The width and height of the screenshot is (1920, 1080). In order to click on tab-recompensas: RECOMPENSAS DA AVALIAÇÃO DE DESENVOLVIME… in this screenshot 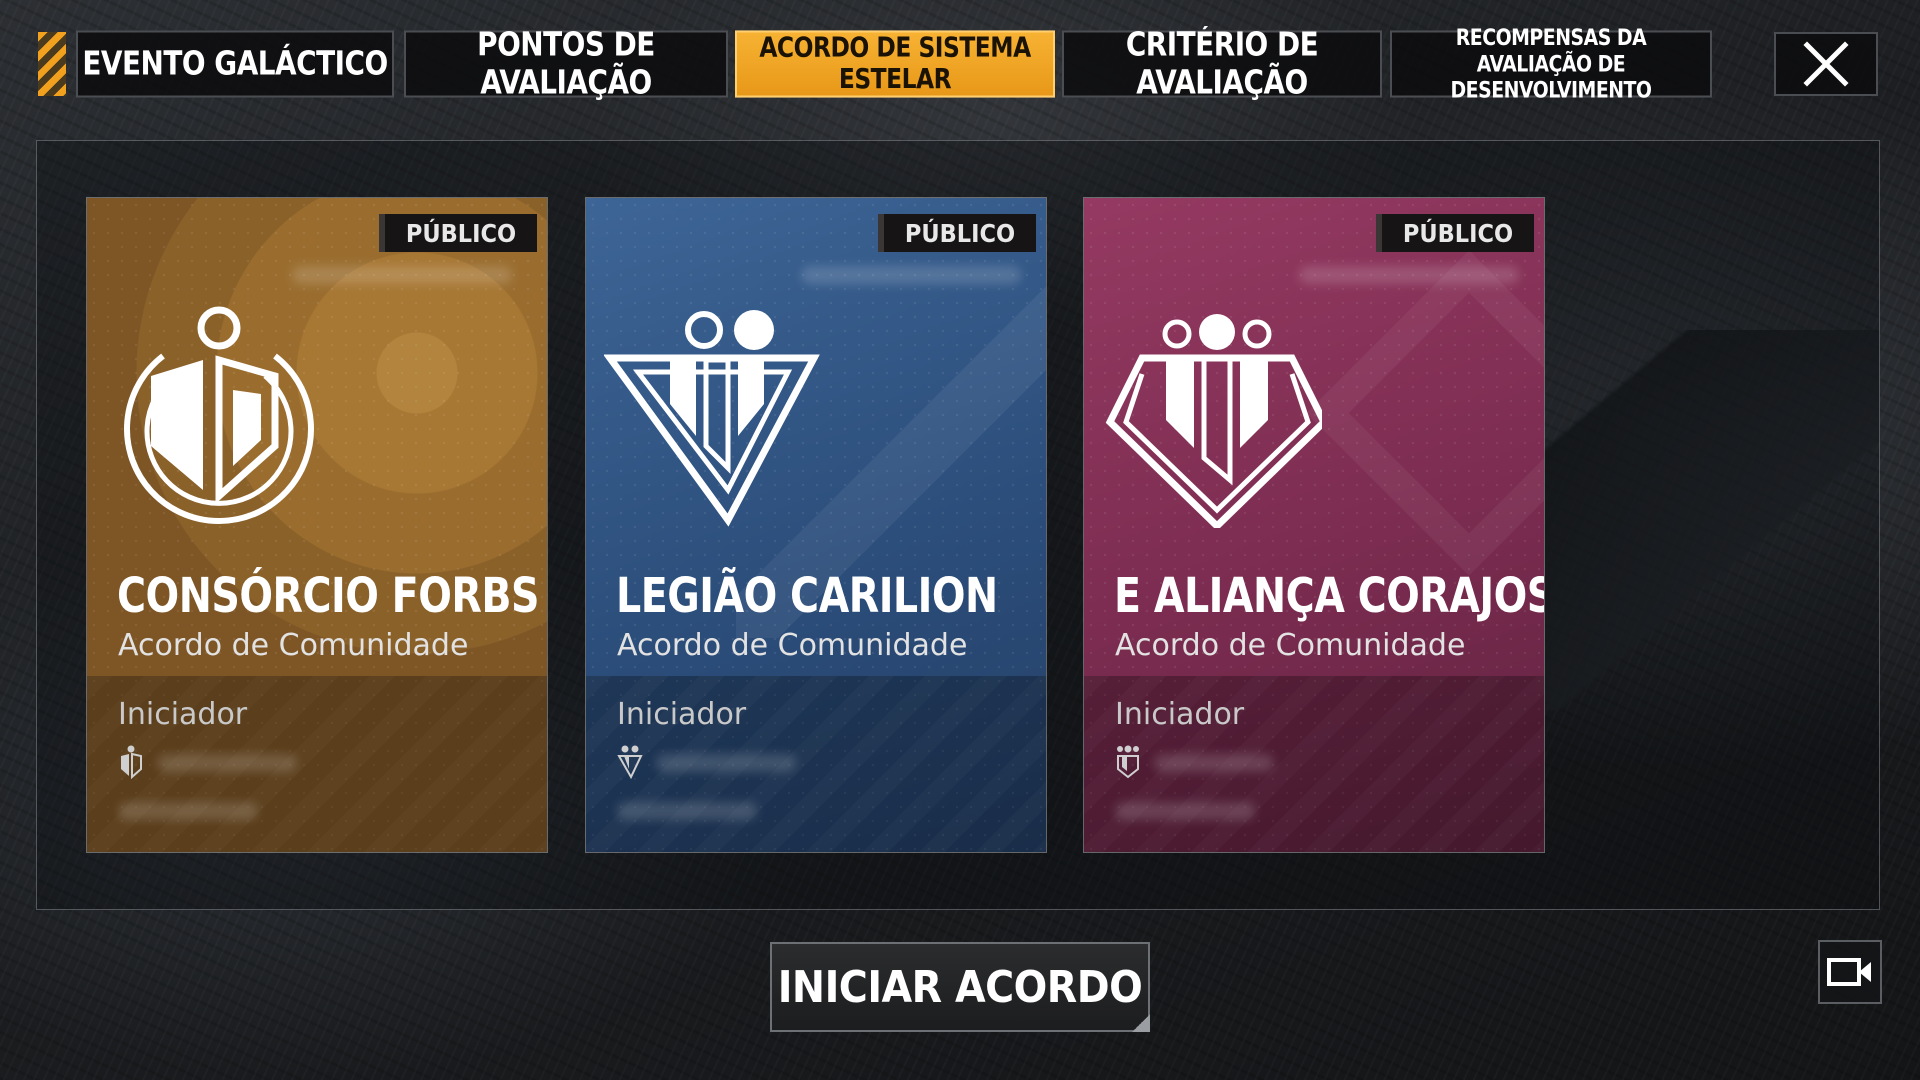, I will do `click(1551, 63)`.